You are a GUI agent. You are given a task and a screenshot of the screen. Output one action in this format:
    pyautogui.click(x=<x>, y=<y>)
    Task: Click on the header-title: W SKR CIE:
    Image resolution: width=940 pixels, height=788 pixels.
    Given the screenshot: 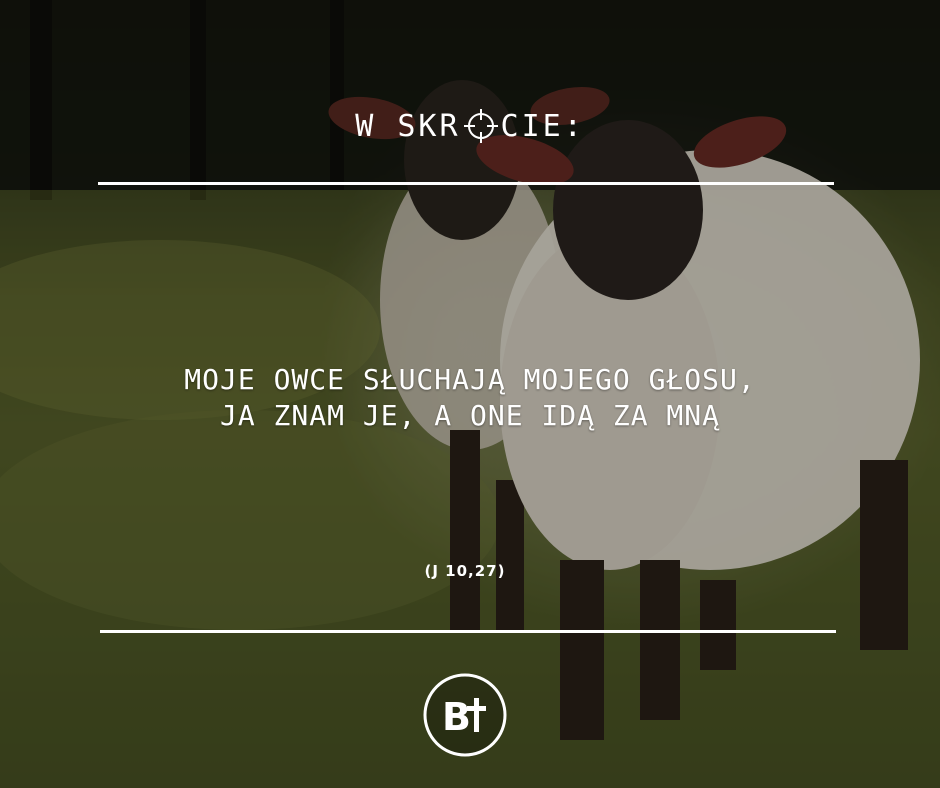 What is the action you would take?
    pyautogui.click(x=470, y=126)
    